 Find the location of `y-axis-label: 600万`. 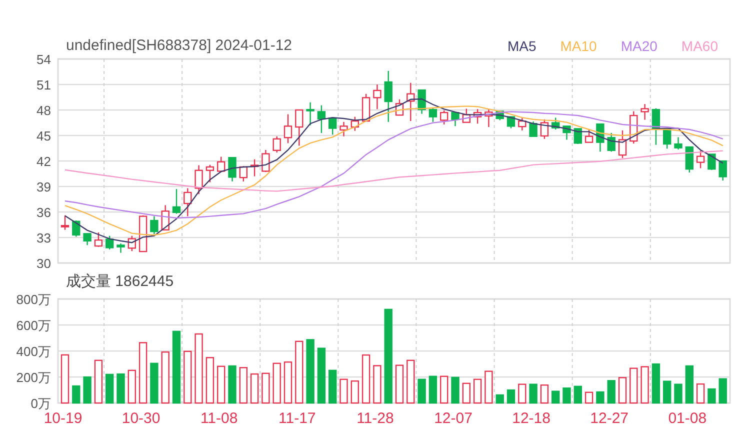

y-axis-label: 600万 is located at coordinates (33, 325).